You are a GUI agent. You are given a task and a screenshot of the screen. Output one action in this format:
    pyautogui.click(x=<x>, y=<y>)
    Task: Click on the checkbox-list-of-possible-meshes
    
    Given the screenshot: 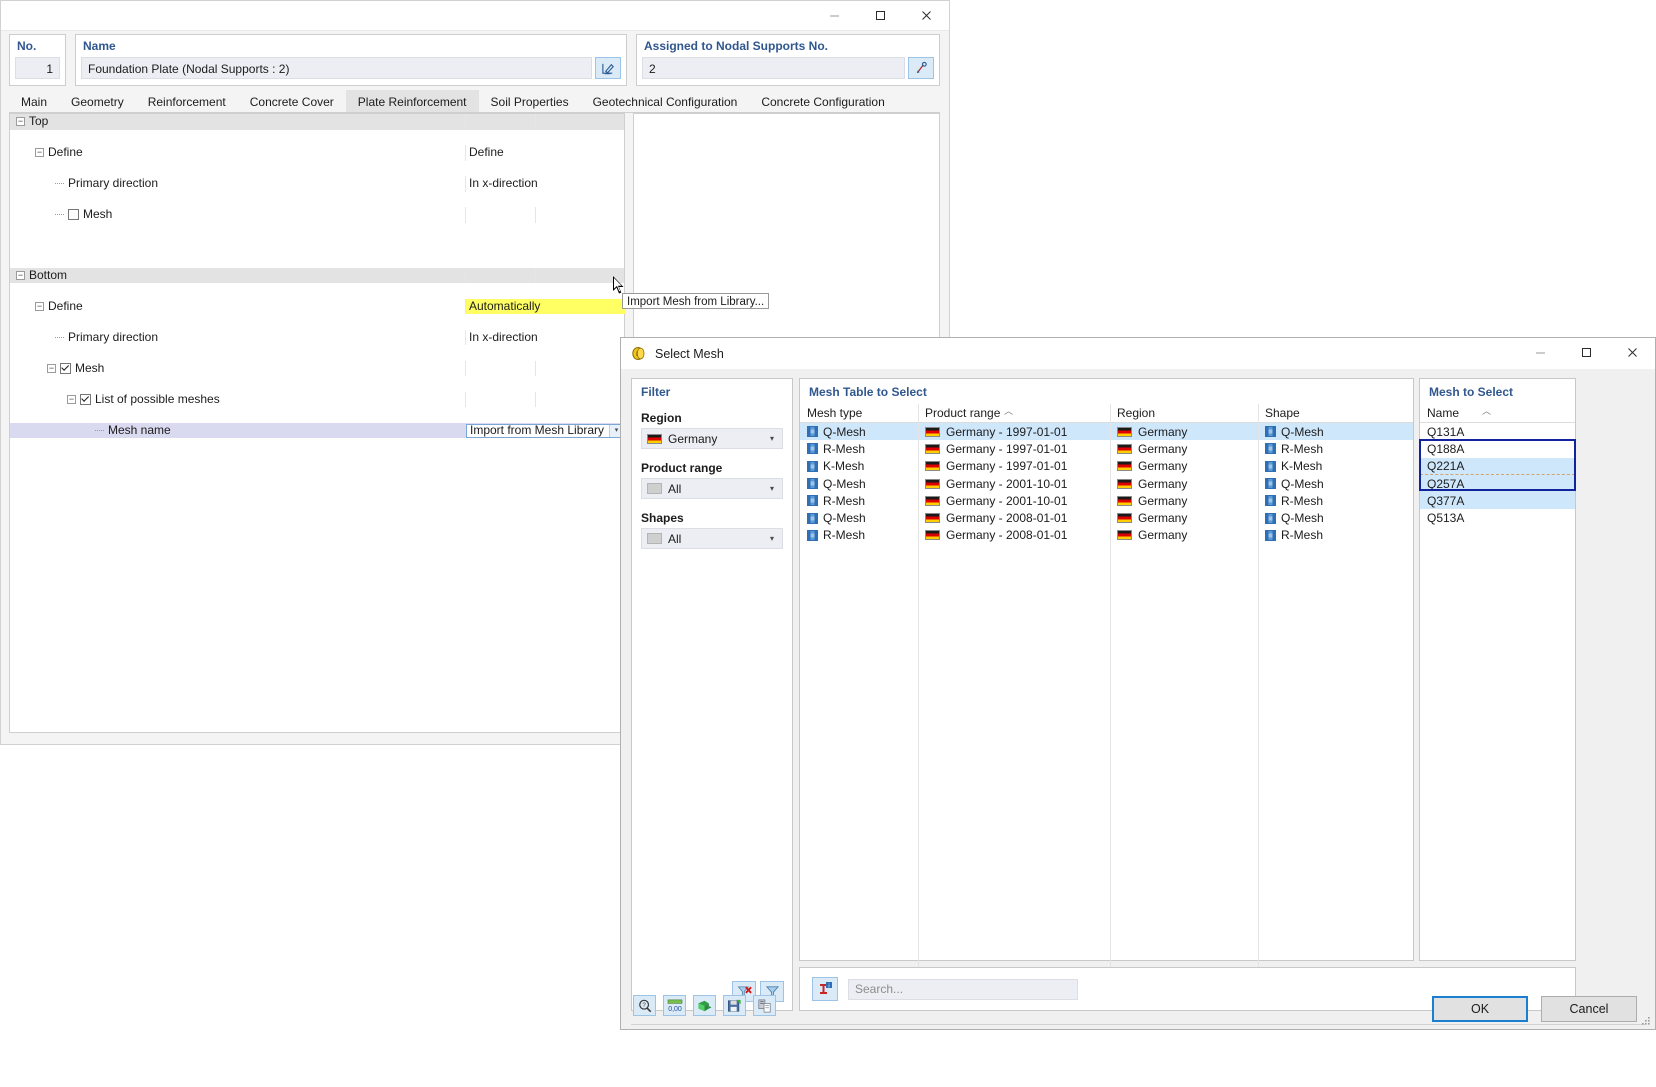 What is the action you would take?
    pyautogui.click(x=85, y=399)
    